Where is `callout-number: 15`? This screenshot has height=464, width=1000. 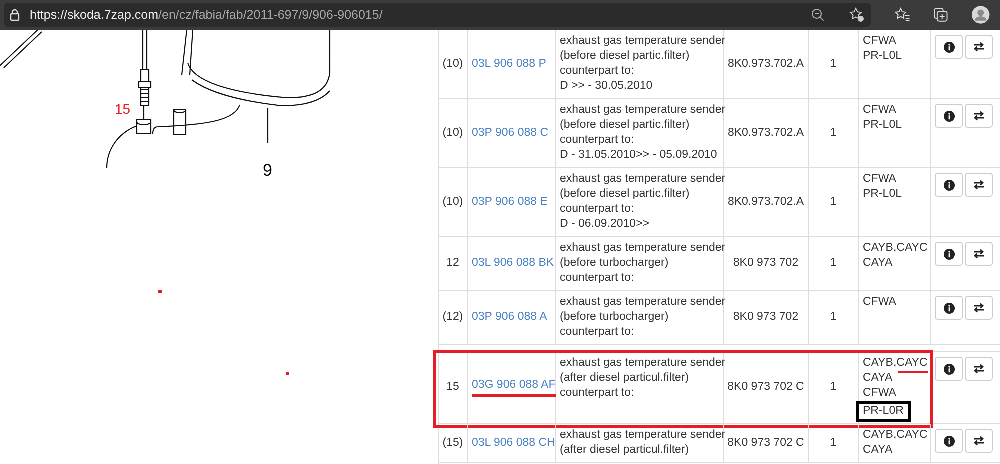
callout-number: 15 is located at coordinates (123, 109).